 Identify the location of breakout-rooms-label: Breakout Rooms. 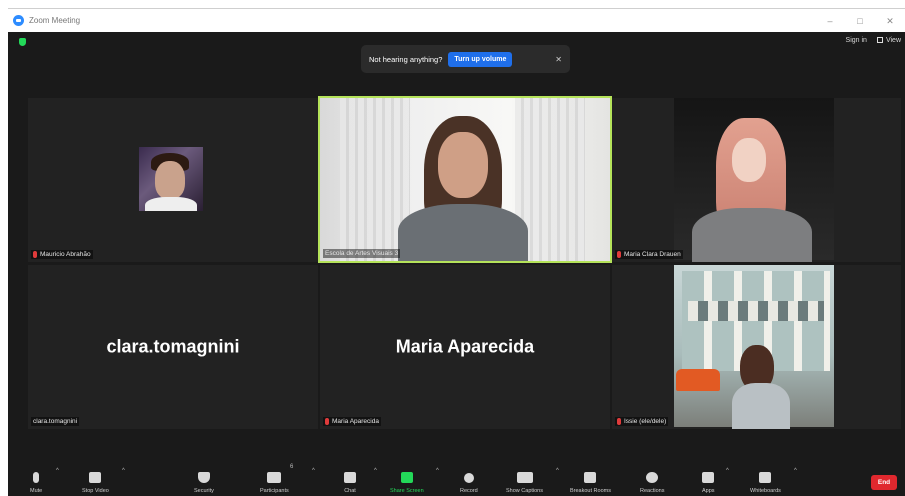
(590, 491).